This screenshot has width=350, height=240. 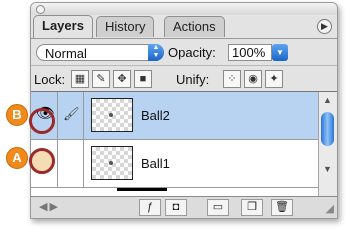 I want to click on callout-a: A, so click(x=17, y=158).